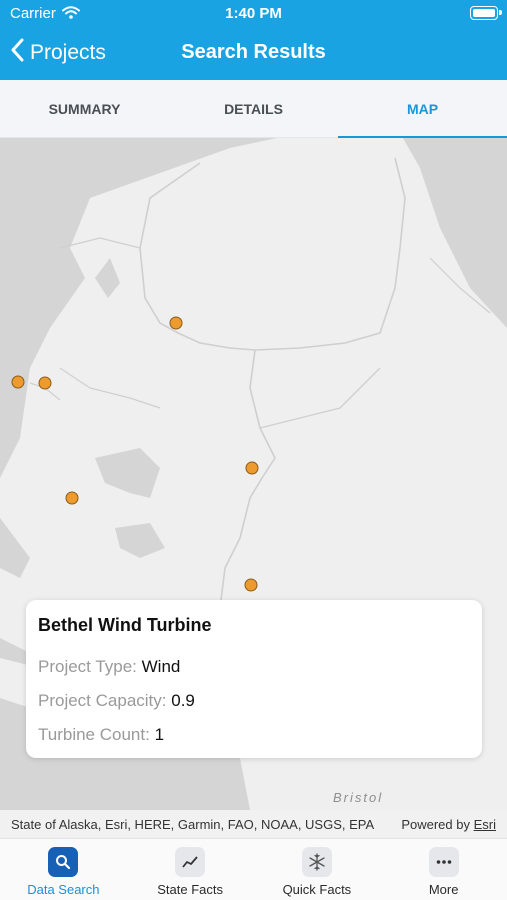 Image resolution: width=507 pixels, height=900 pixels. Describe the element at coordinates (316, 862) in the screenshot. I see `snowflake-icon` at that location.